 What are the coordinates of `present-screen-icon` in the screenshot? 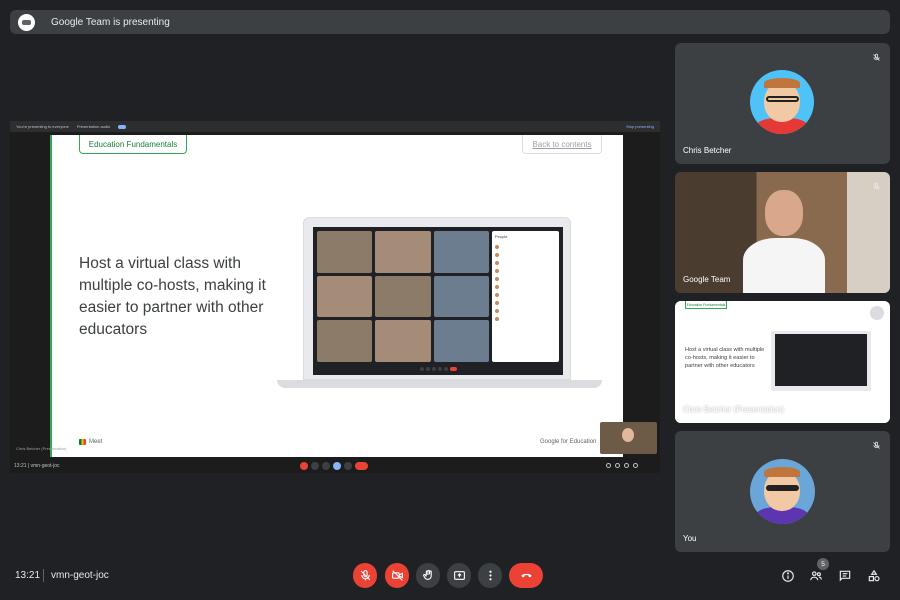 It's located at (459, 575).